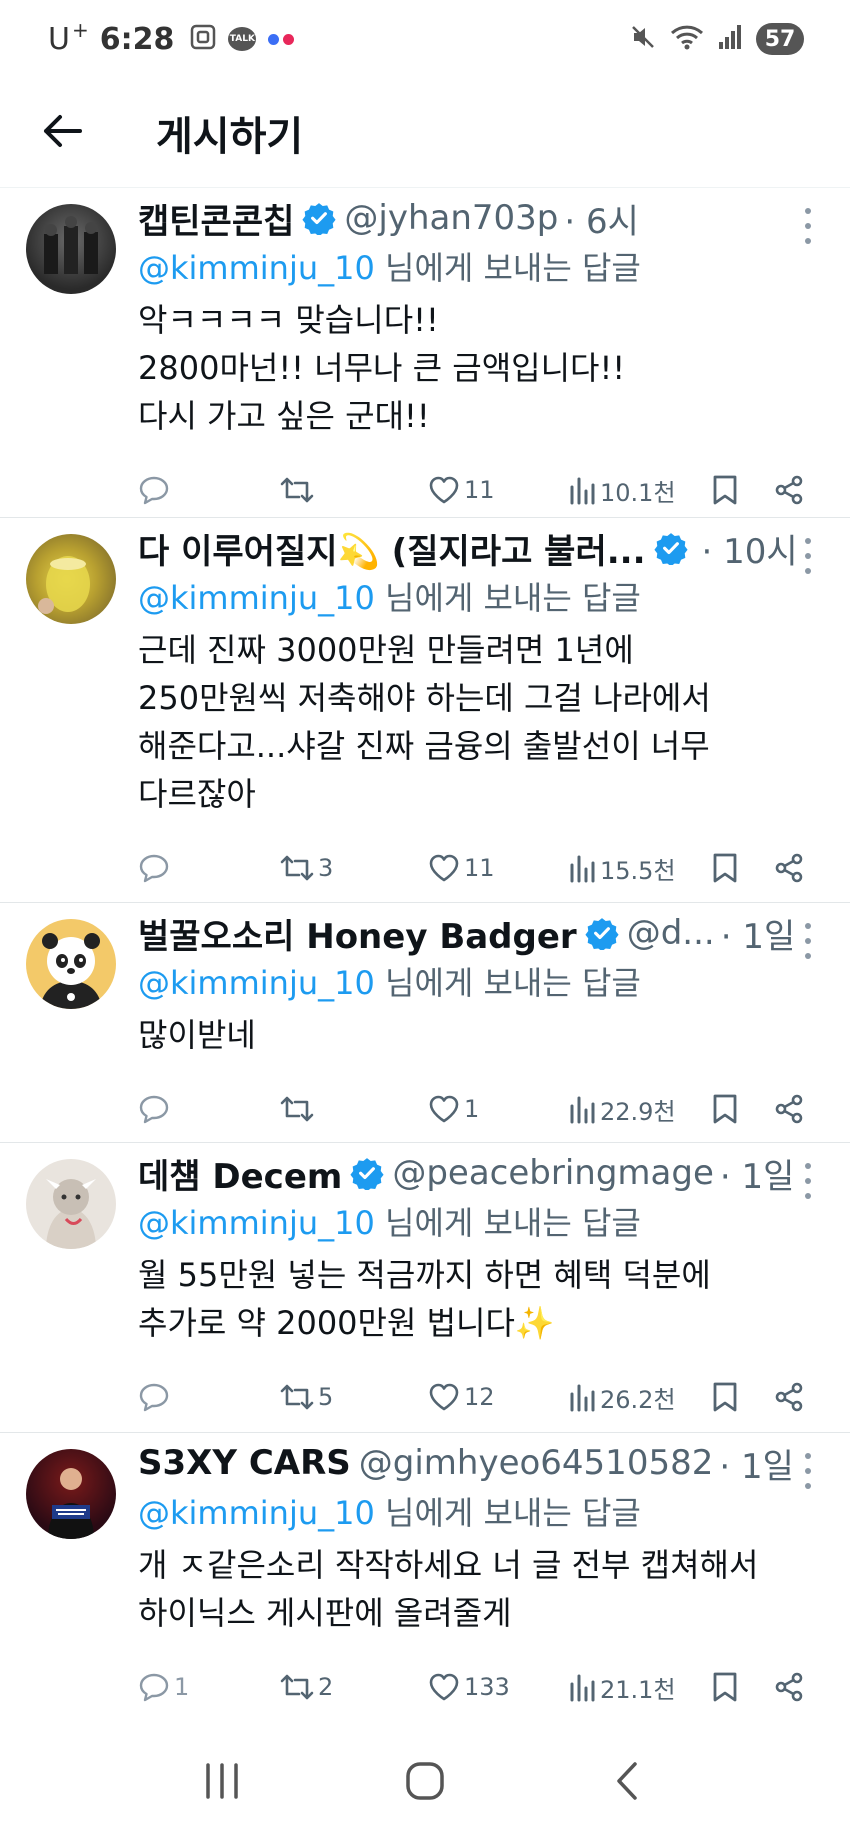 The width and height of the screenshot is (850, 1842). Describe the element at coordinates (216, 218) in the screenshot. I see `author-name: 캡틴콘콘칩` at that location.